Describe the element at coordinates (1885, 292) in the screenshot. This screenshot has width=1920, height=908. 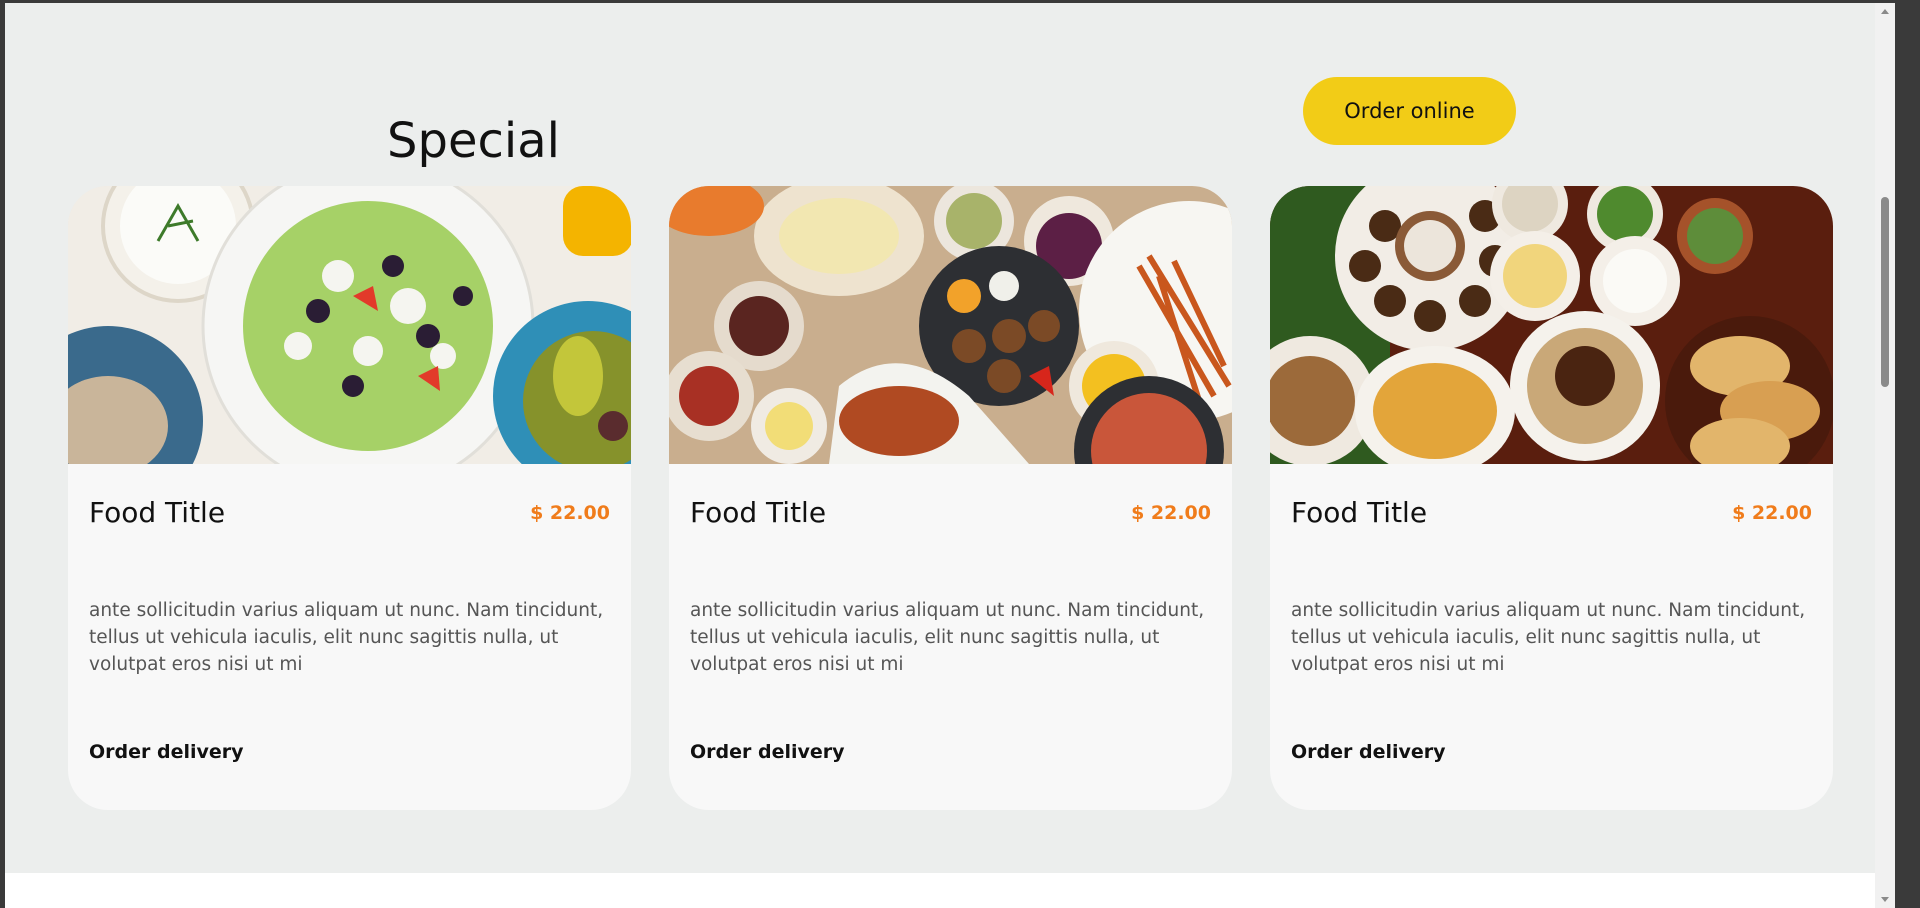
I see `scrollbar-thumb` at that location.